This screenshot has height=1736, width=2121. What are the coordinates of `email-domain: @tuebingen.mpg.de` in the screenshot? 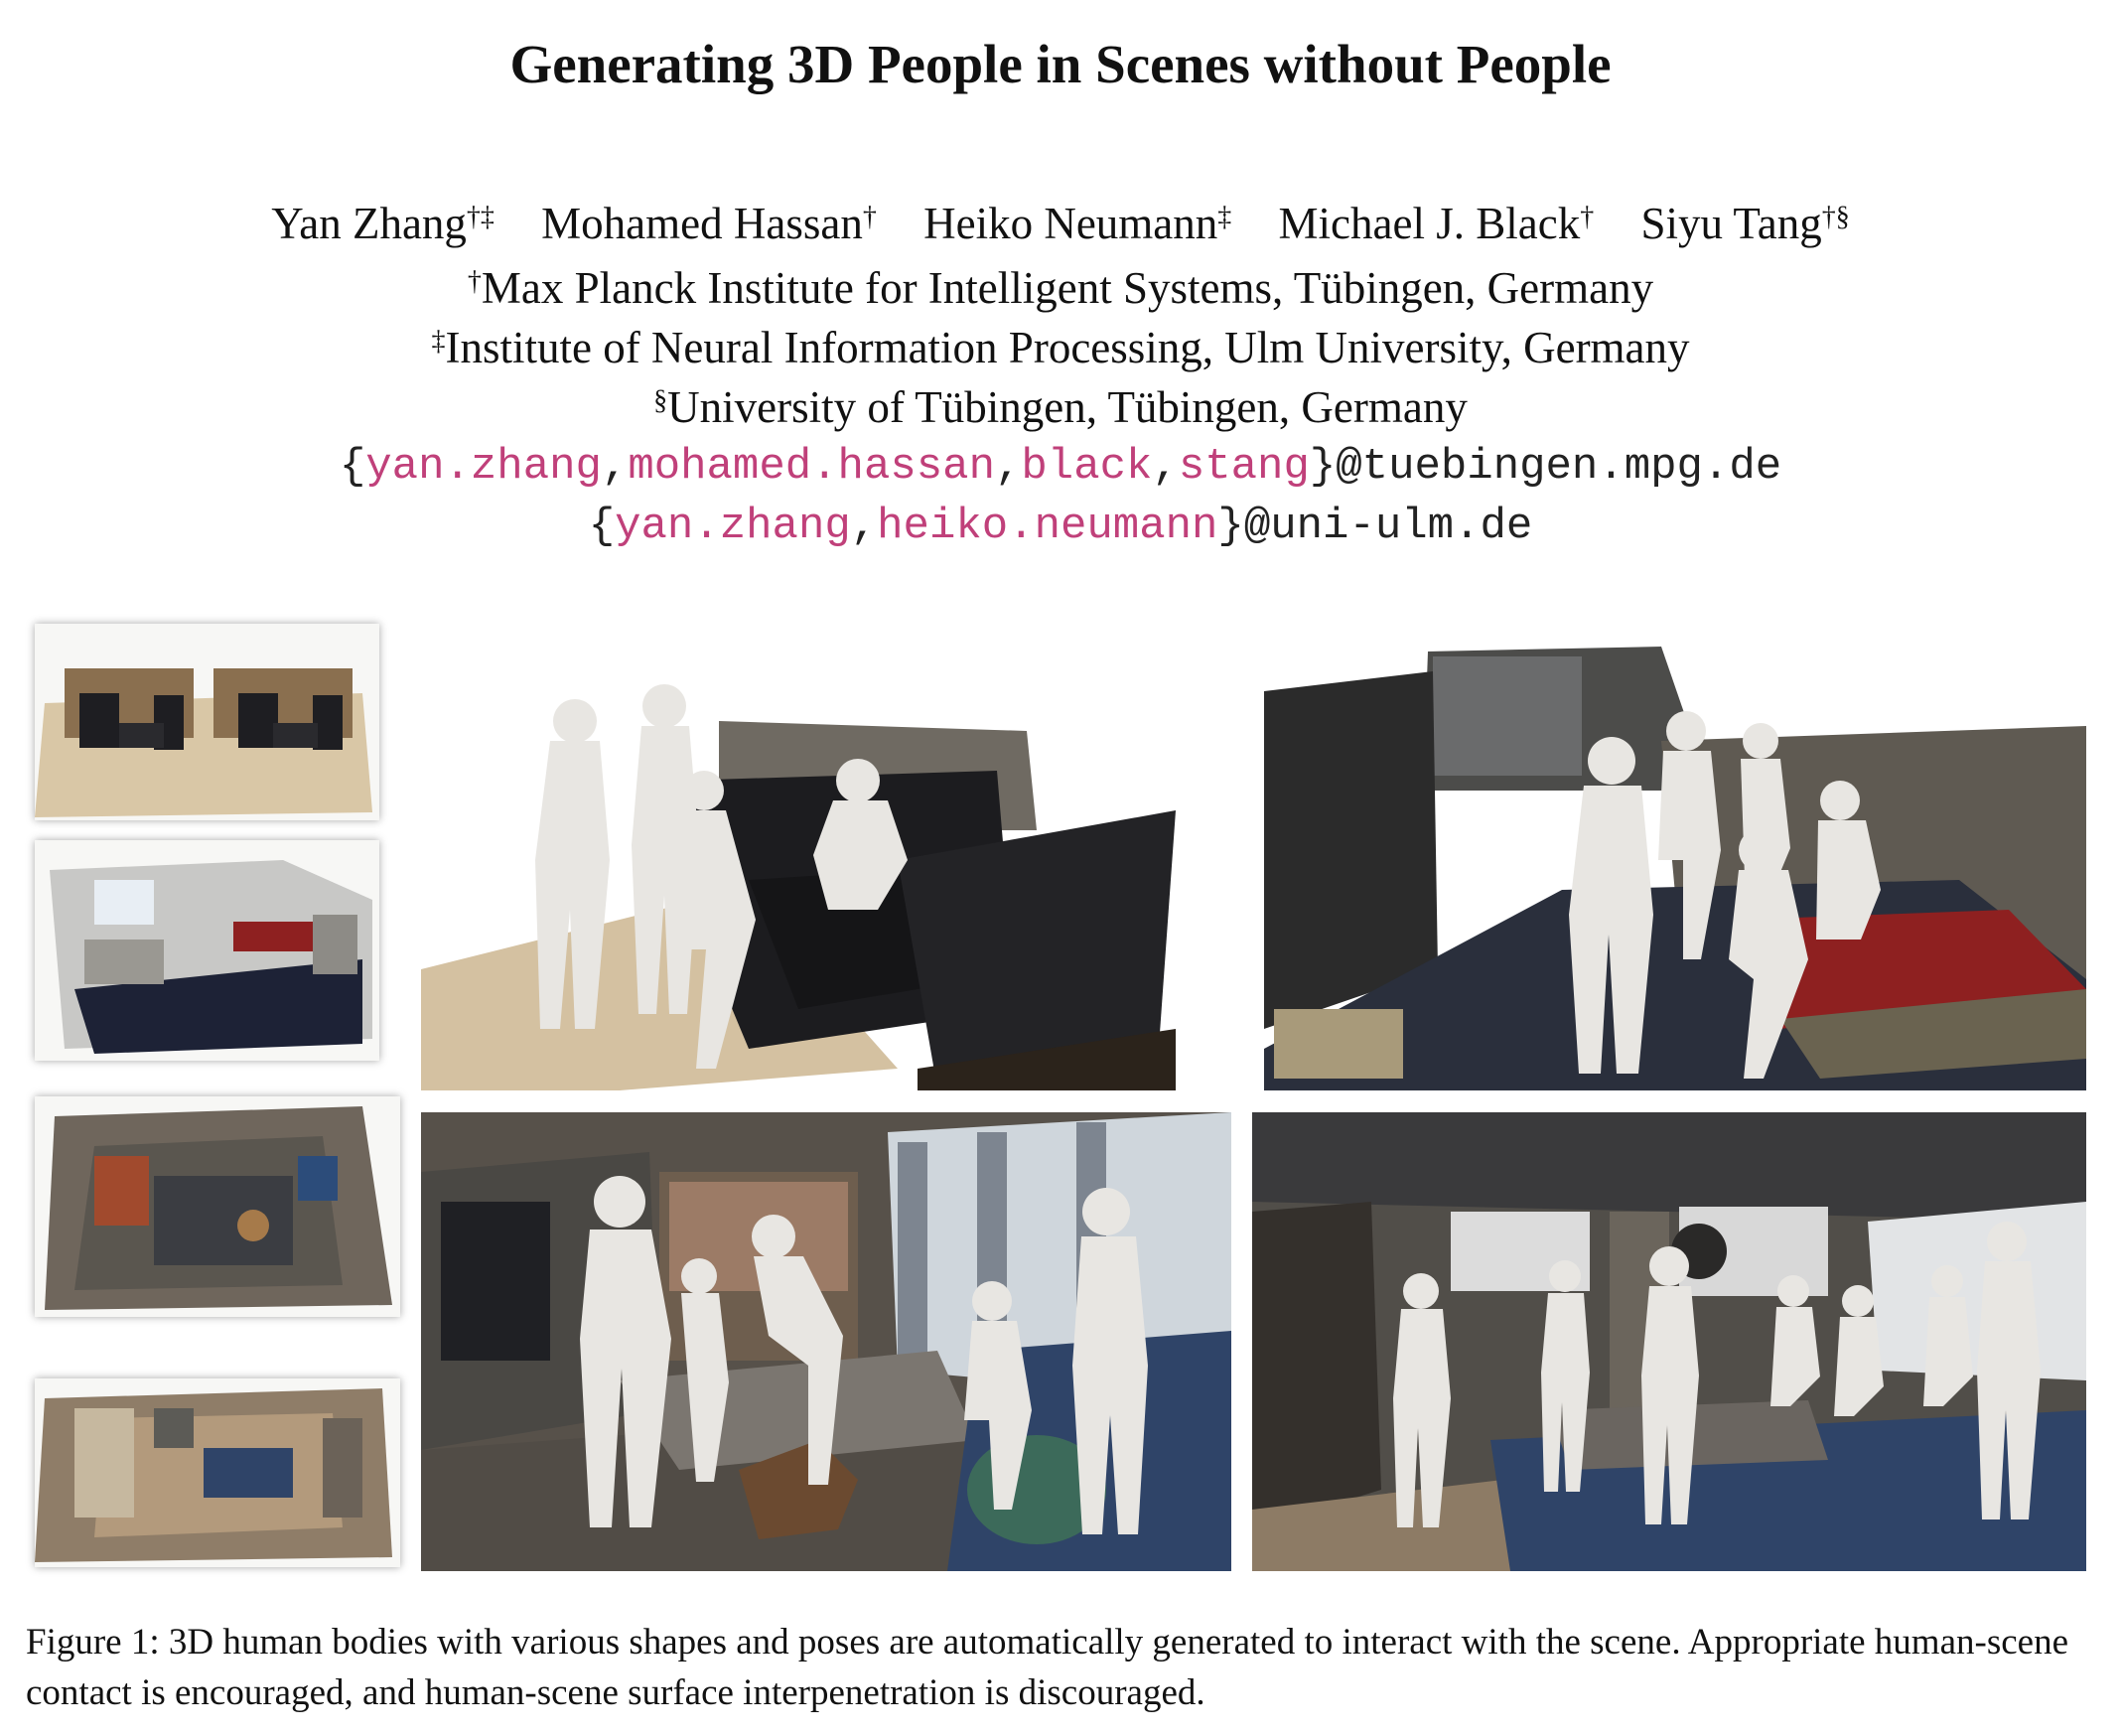 It's located at (1559, 467).